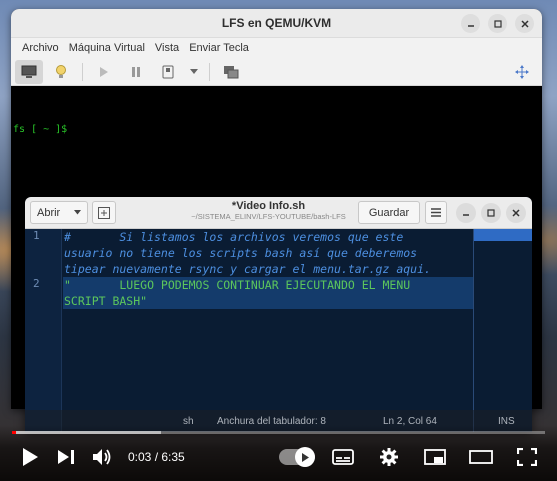 Image resolution: width=557 pixels, height=481 pixels. What do you see at coordinates (87, 432) in the screenshot?
I see `progress-buffer` at bounding box center [87, 432].